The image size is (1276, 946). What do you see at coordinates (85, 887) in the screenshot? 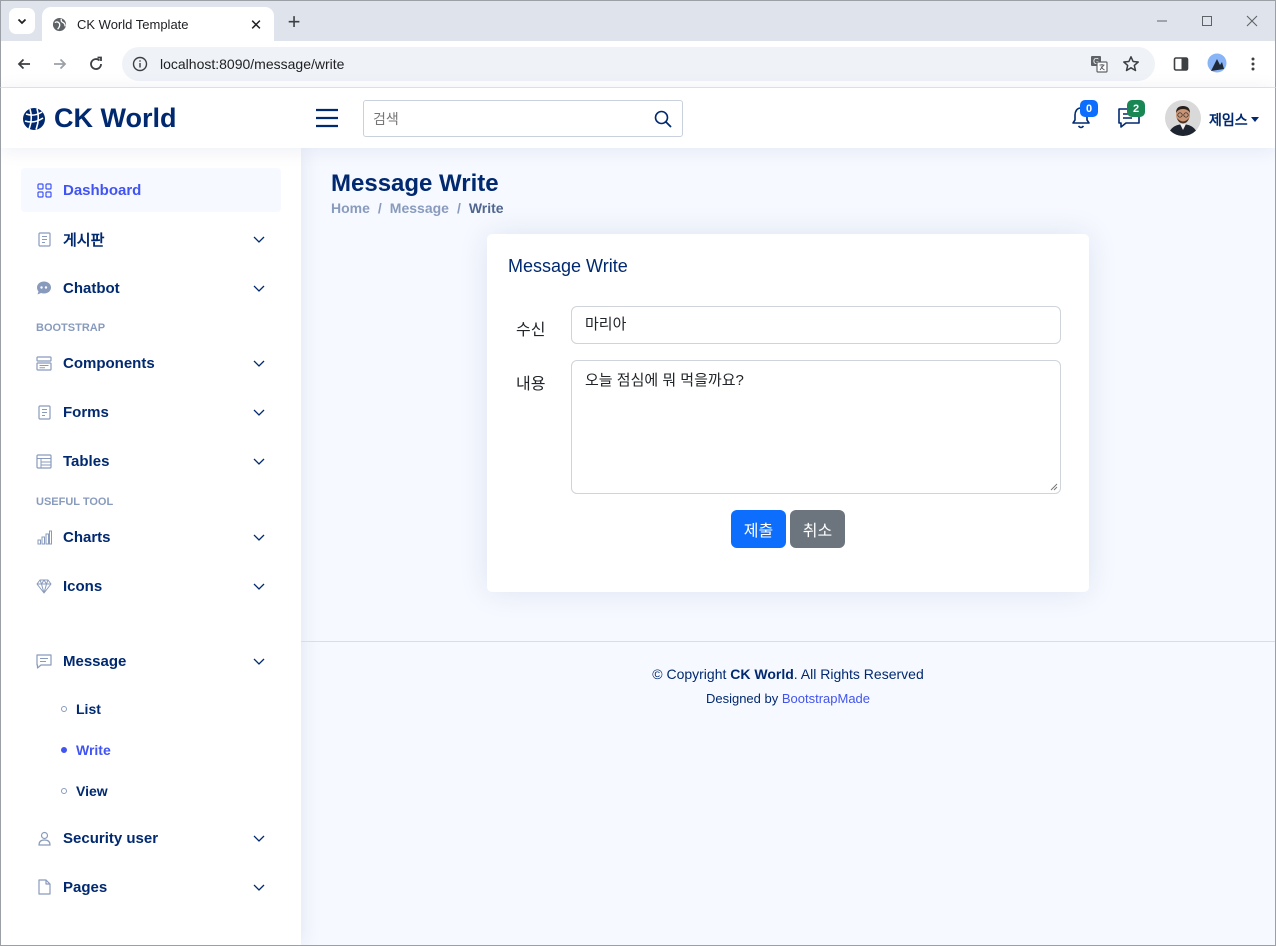
I see `sidebar-item-label: Pages` at bounding box center [85, 887].